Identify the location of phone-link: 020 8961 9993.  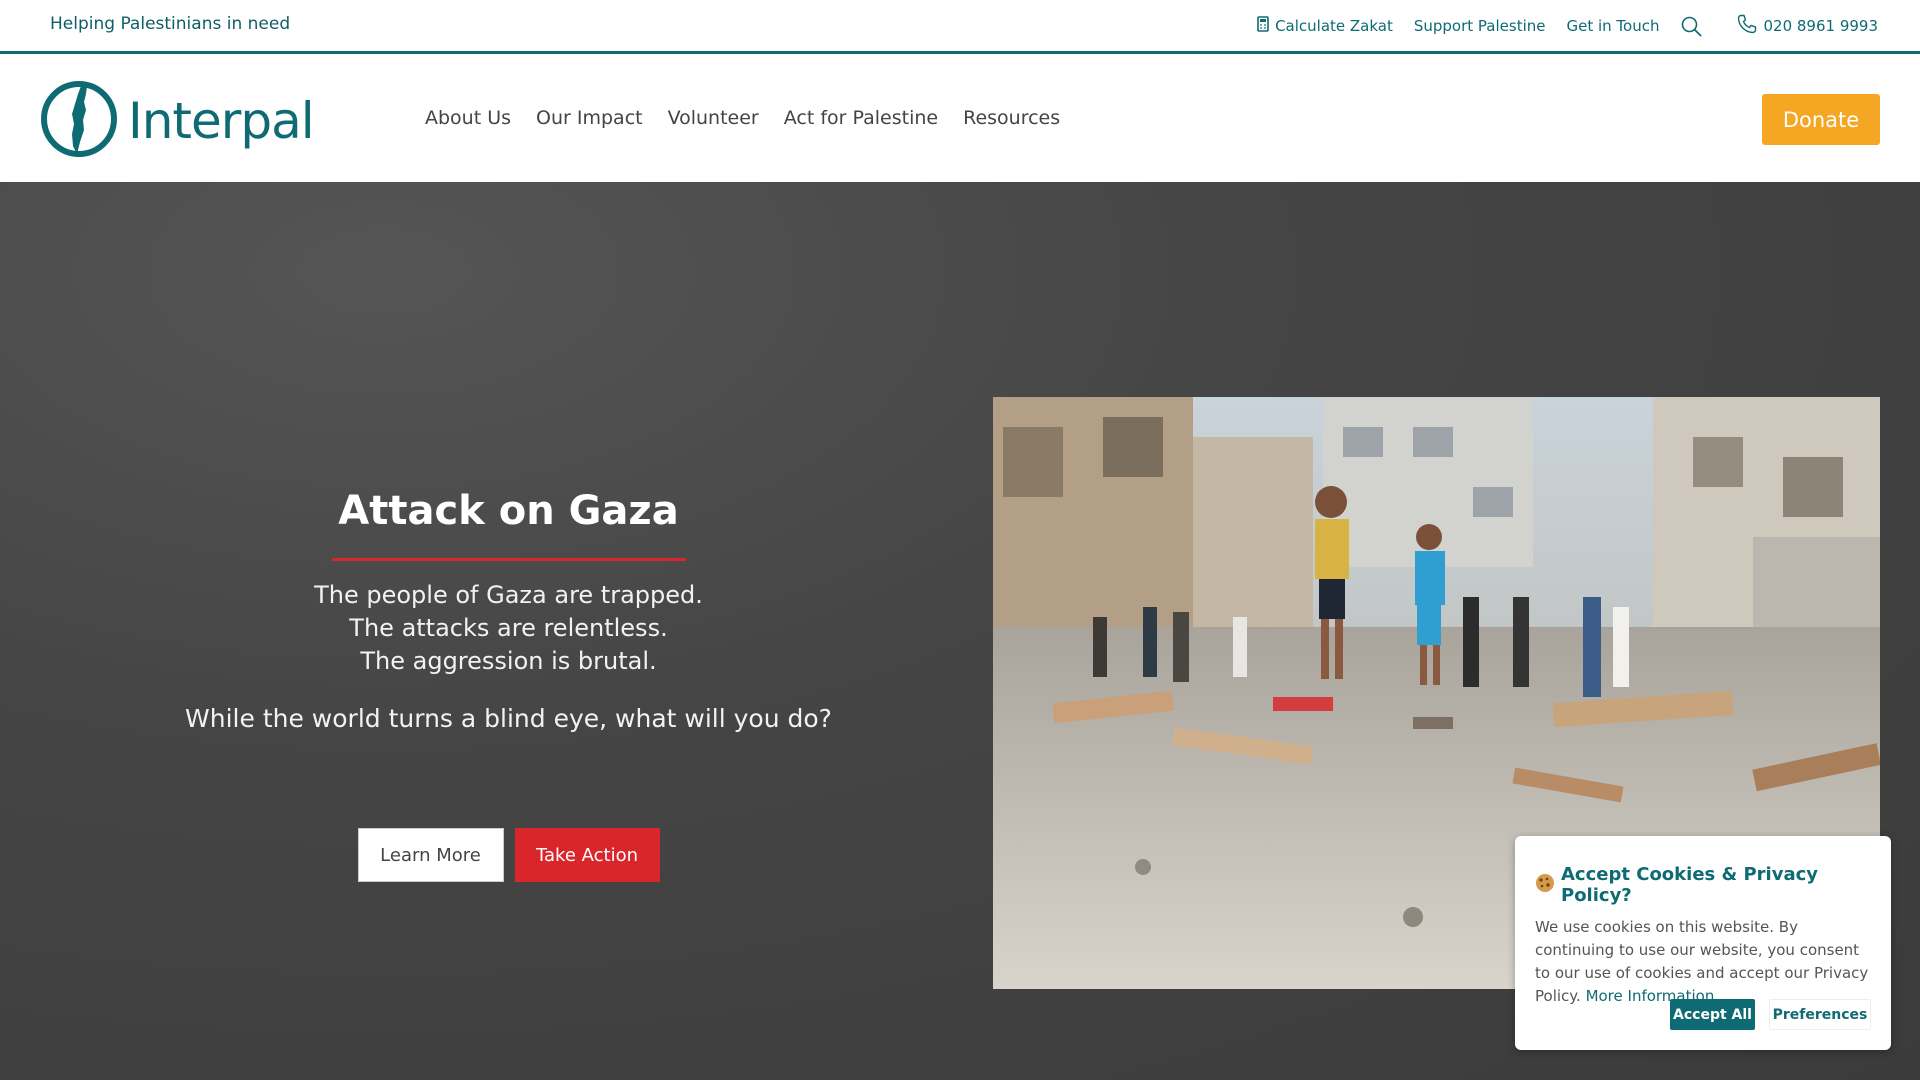
(1807, 26).